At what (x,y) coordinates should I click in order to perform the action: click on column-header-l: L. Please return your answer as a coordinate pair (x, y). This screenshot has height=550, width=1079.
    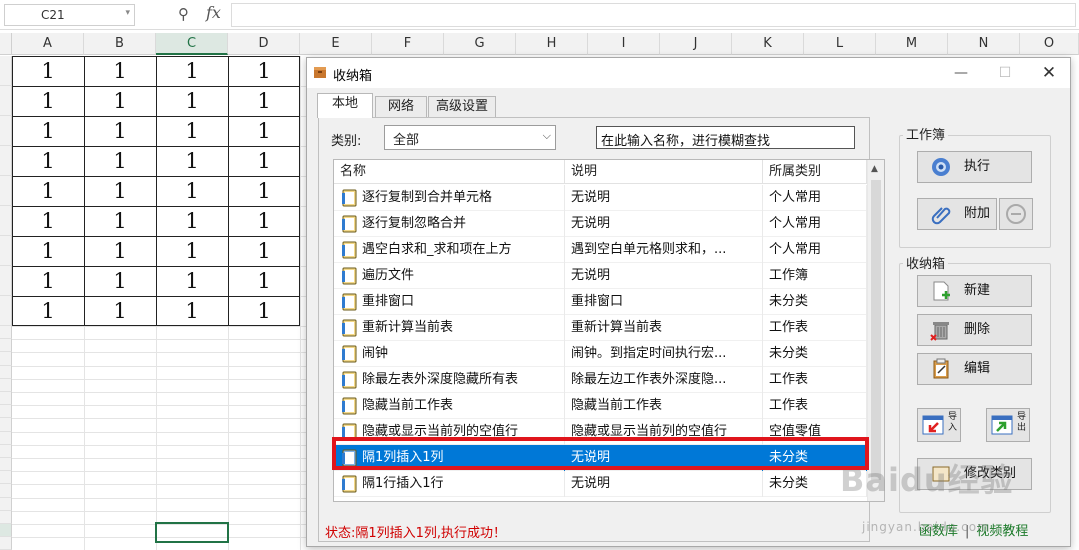
    Looking at the image, I should click on (840, 44).